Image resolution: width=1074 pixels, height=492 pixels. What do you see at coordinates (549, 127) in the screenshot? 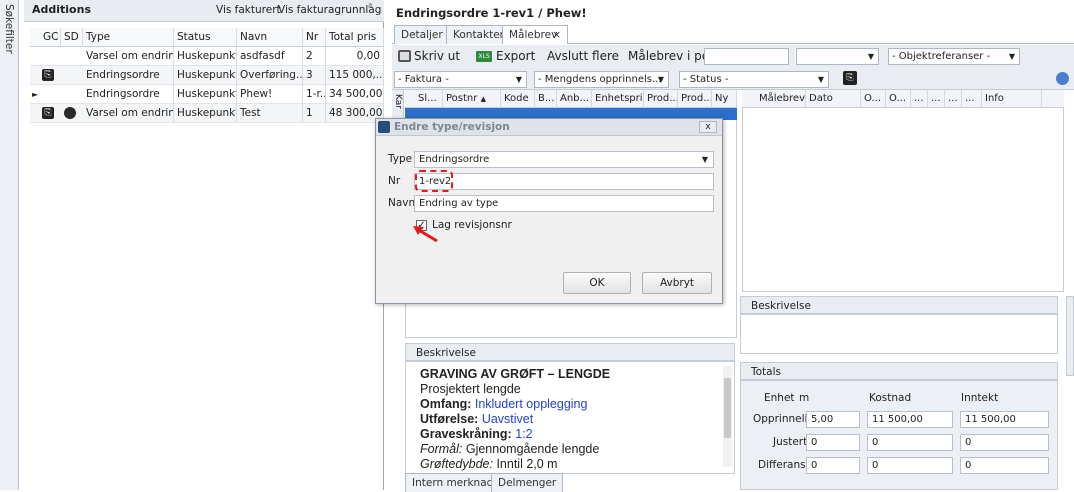
I see `dialog-titlebar: Endre type/revisjon x` at bounding box center [549, 127].